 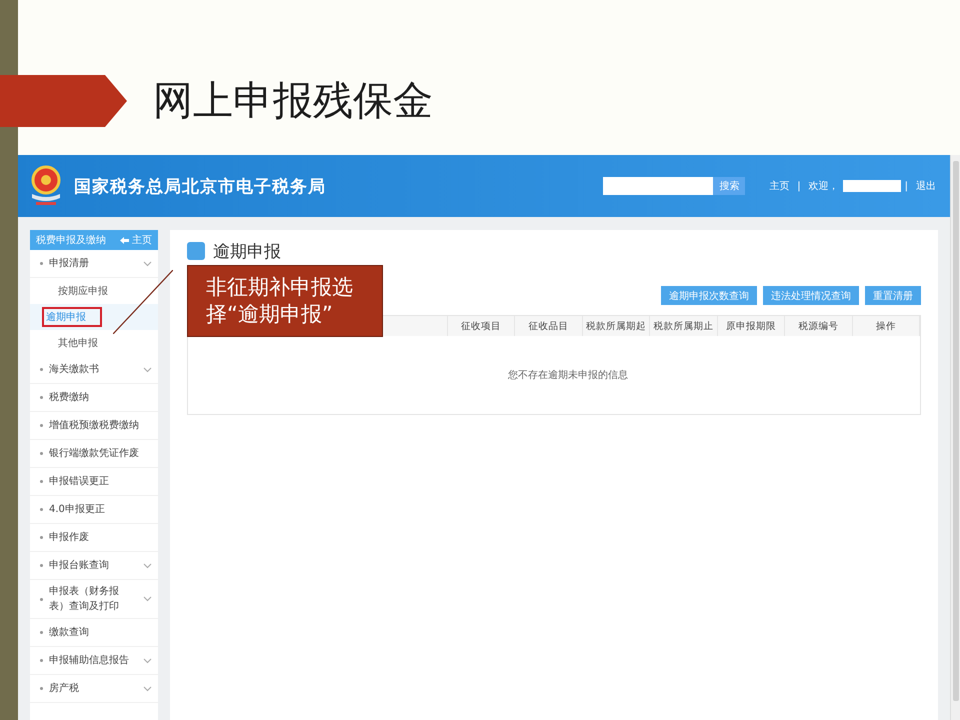 I want to click on sidebar-subitem: 其他申报, so click(x=78, y=343).